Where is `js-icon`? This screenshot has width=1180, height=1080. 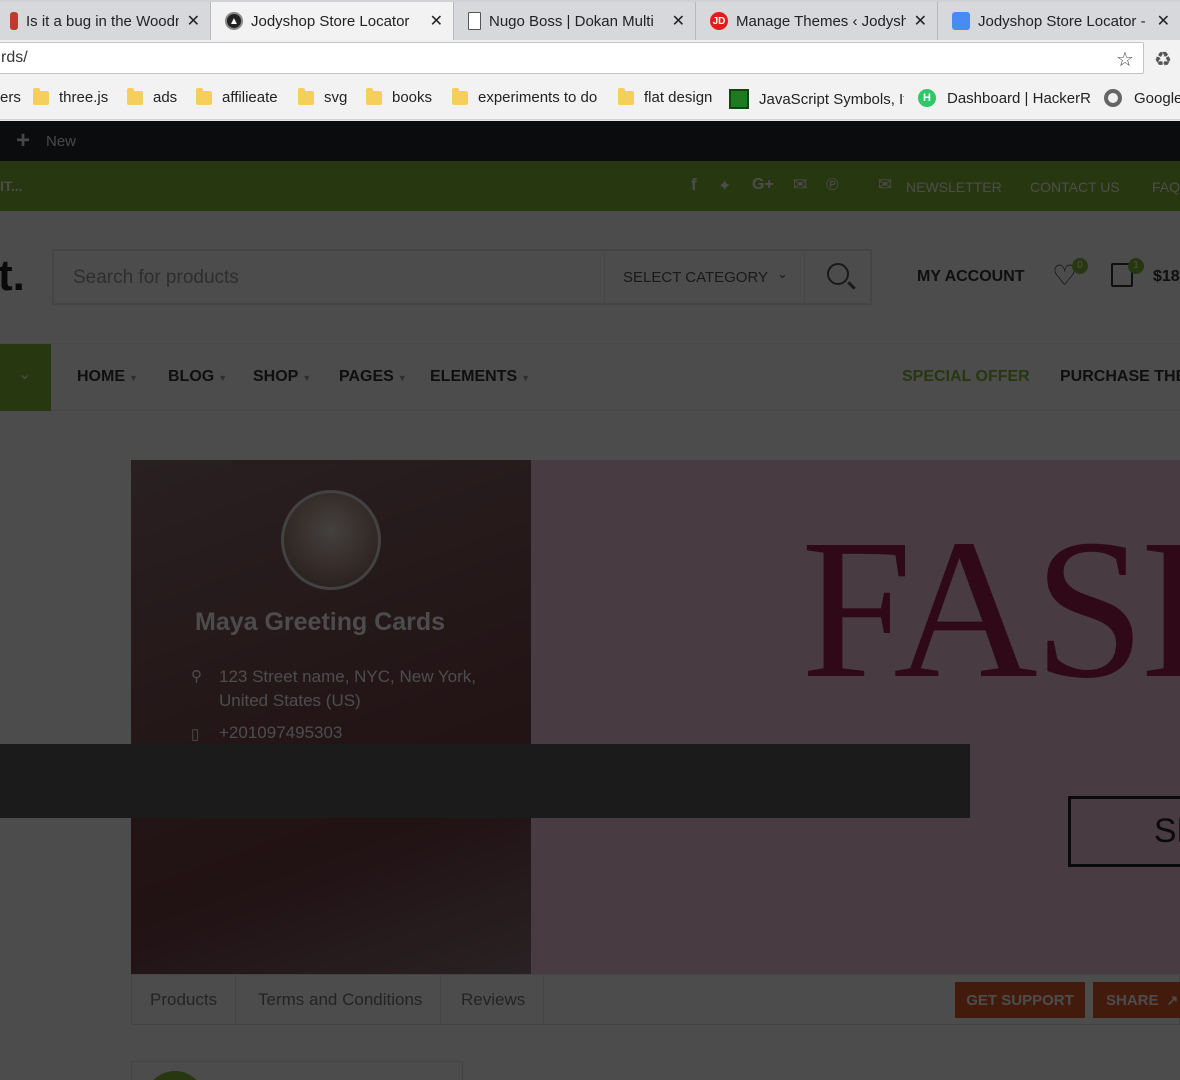 js-icon is located at coordinates (739, 99).